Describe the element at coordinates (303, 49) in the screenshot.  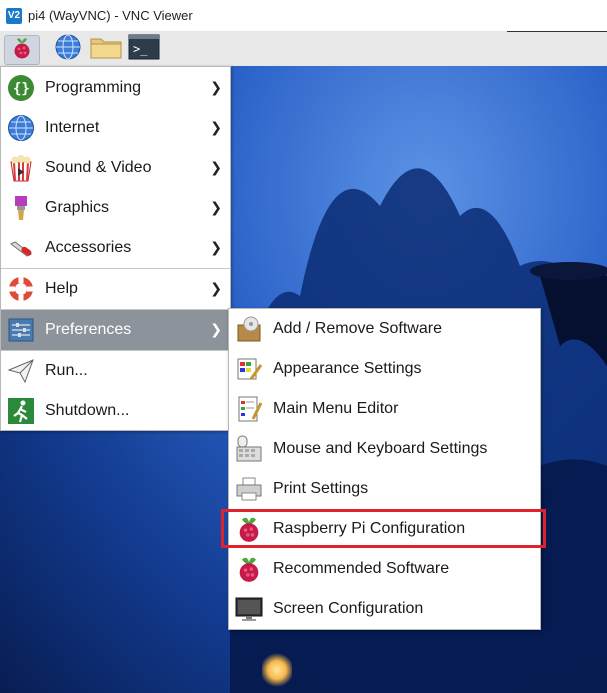
I see `taskbar: >_` at that location.